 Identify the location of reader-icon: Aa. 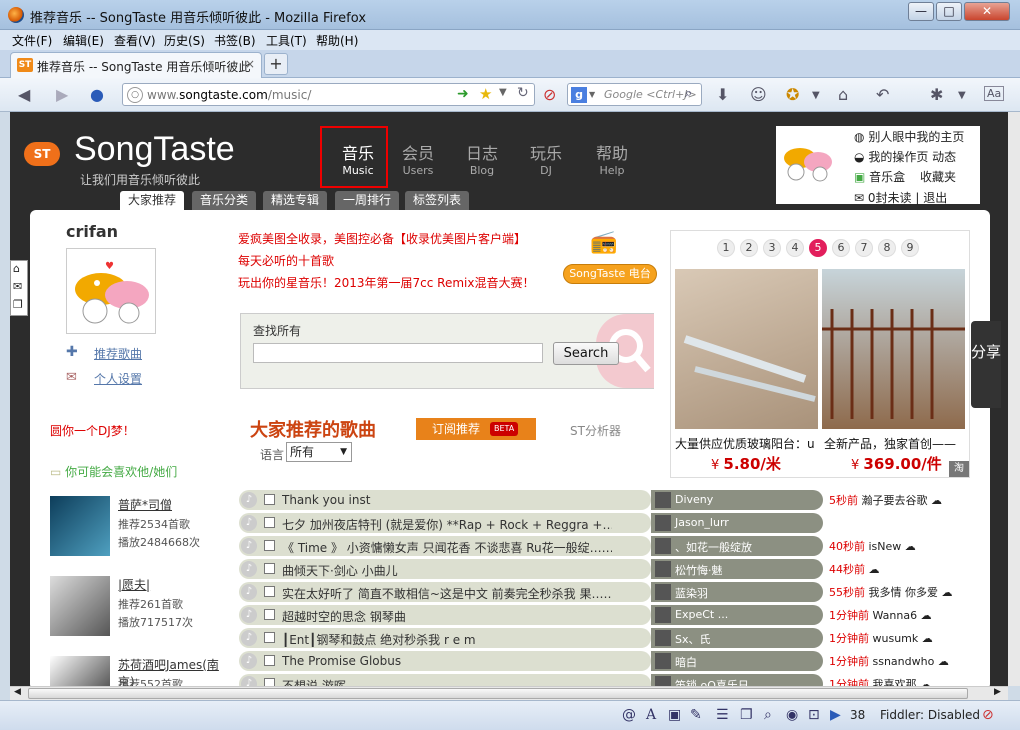
(994, 93).